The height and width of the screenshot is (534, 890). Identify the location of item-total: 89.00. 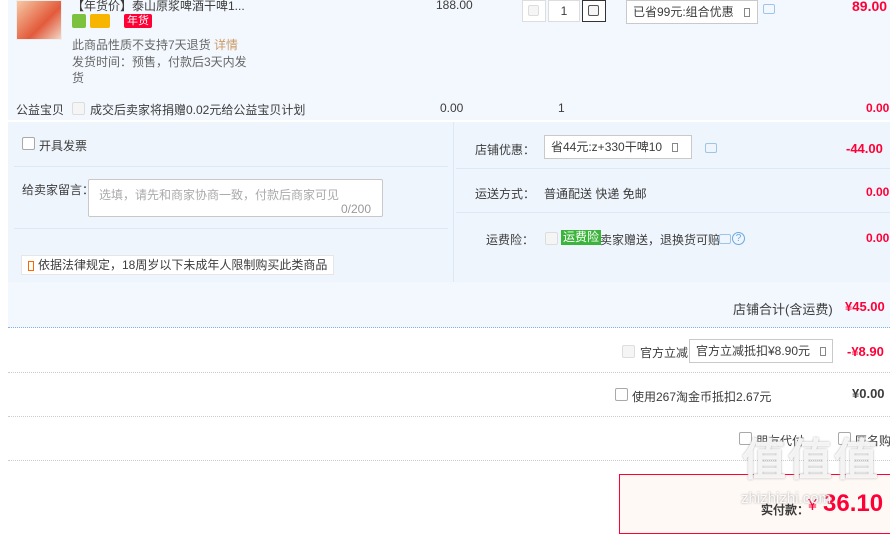
(870, 7).